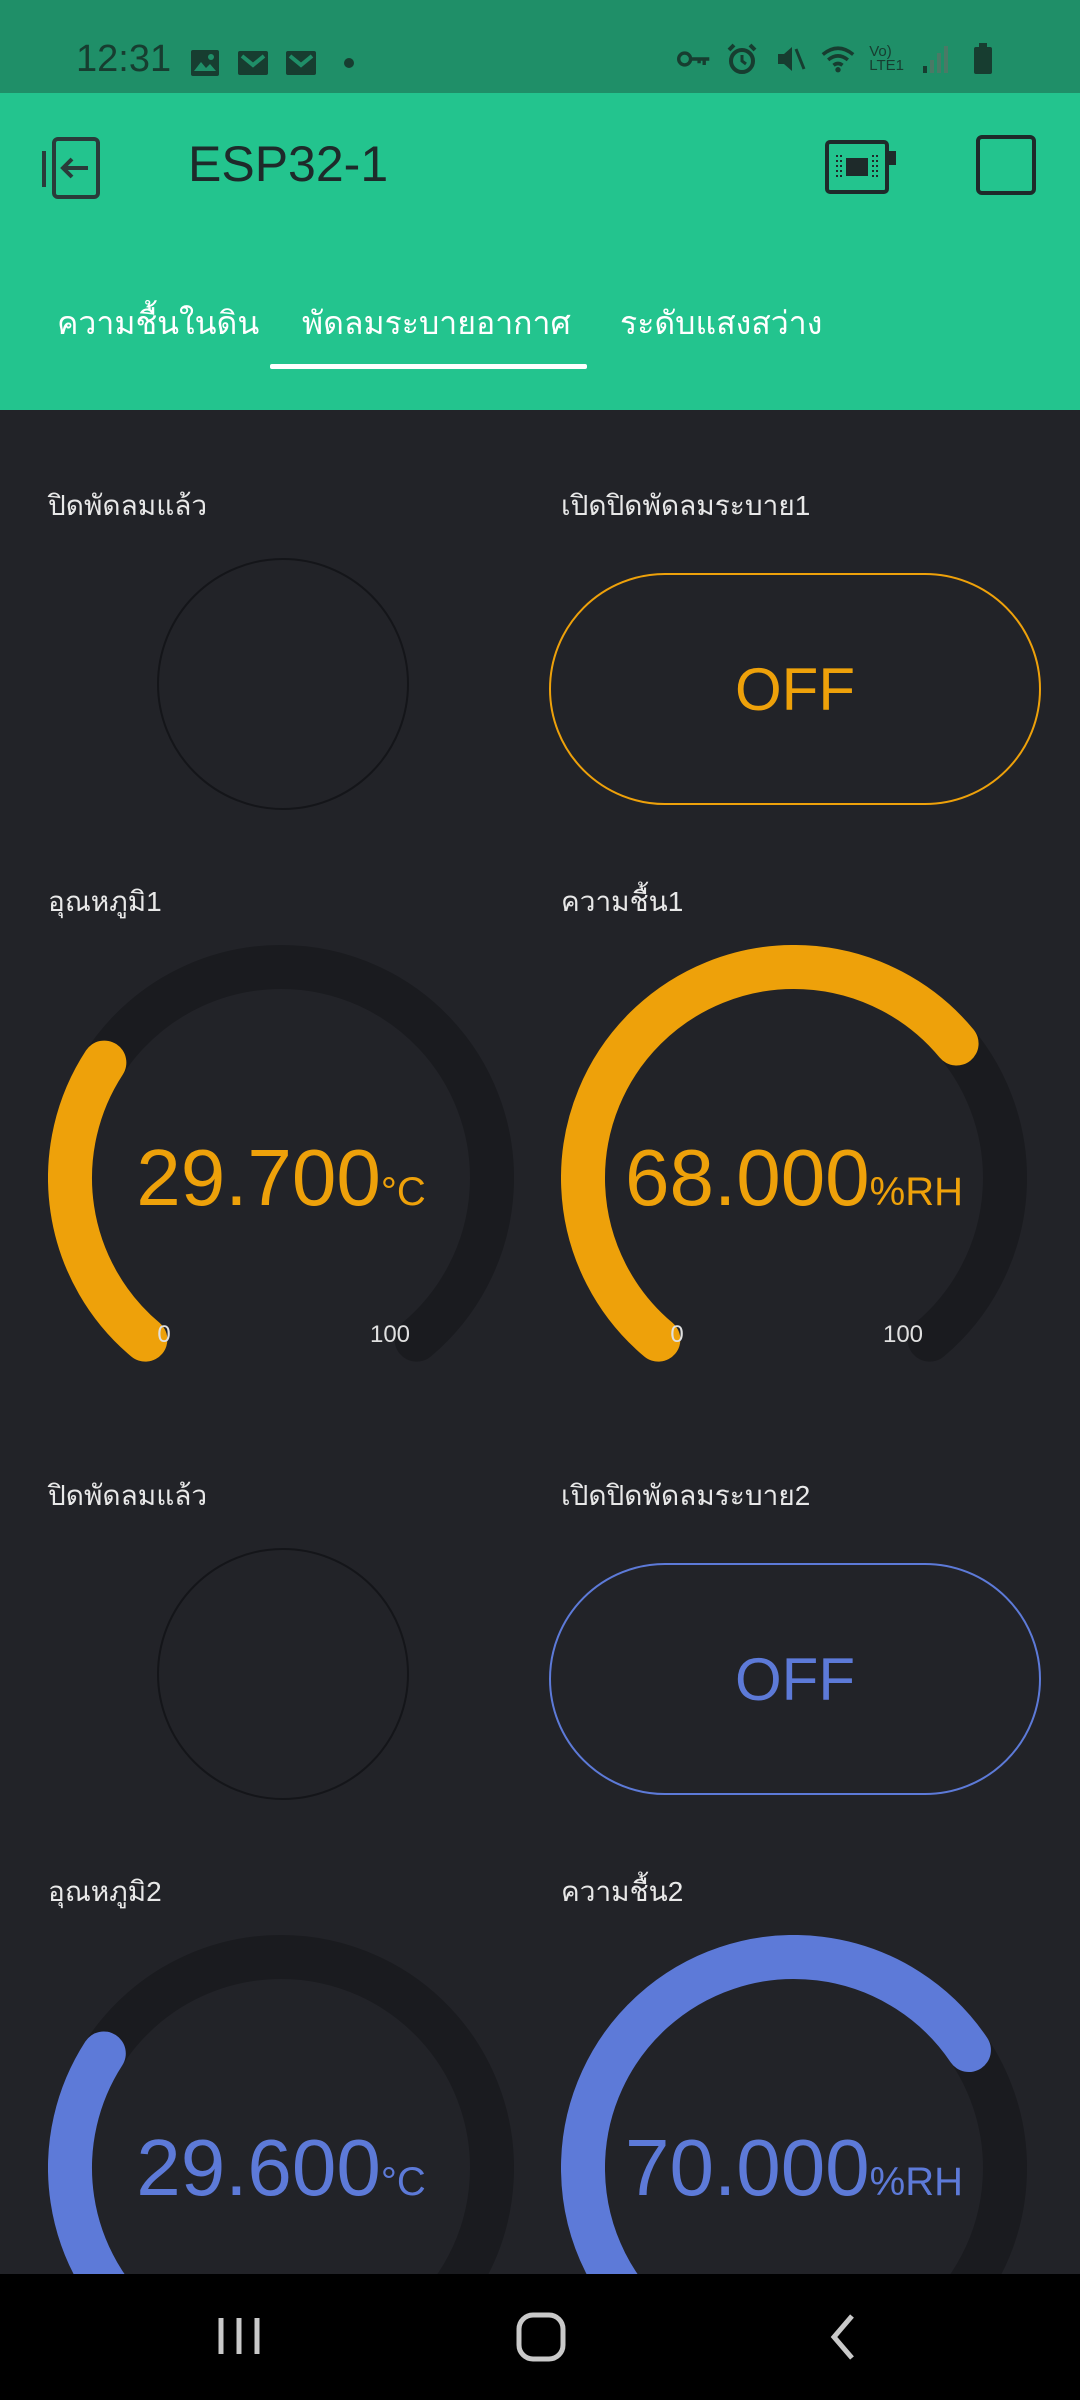 The width and height of the screenshot is (1080, 2400). What do you see at coordinates (288, 164) in the screenshot?
I see `app-title: ESP32-1` at bounding box center [288, 164].